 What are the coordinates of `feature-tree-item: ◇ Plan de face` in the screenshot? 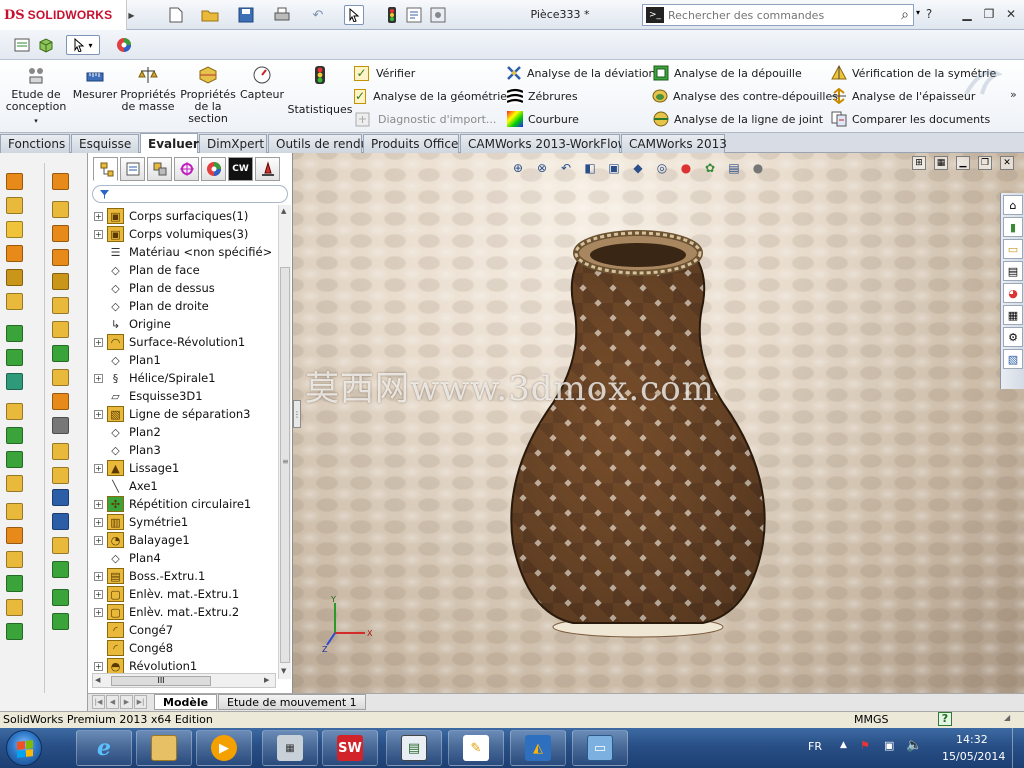 It's located at (146, 270).